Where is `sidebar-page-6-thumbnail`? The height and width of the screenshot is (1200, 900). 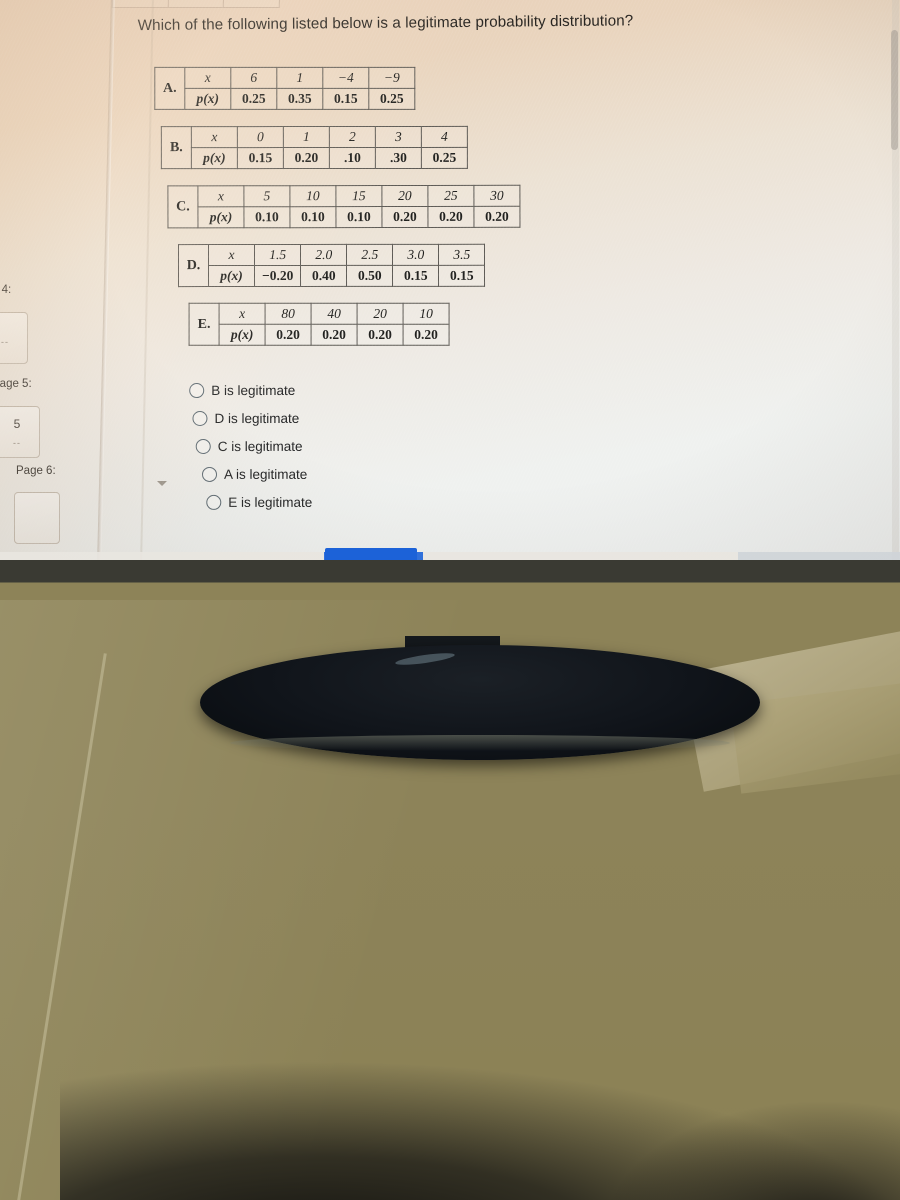 sidebar-page-6-thumbnail is located at coordinates (37, 518).